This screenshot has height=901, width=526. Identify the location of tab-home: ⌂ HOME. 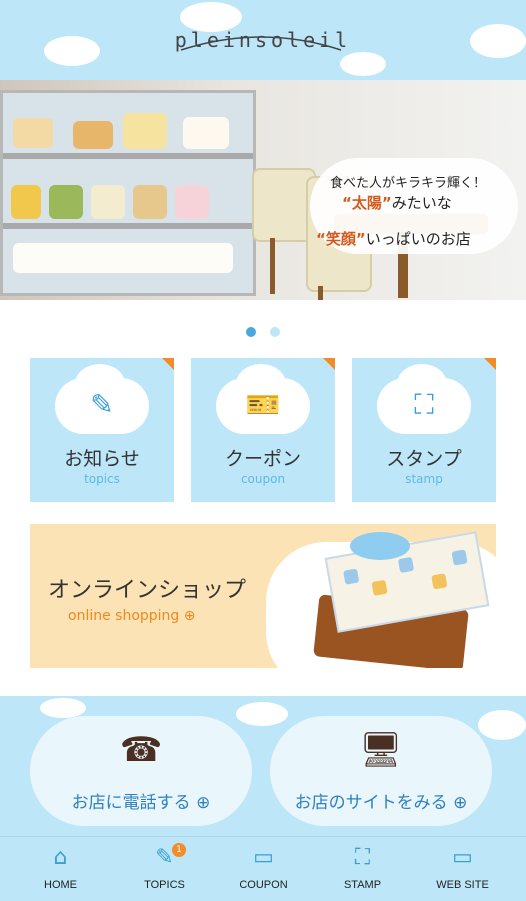
(60, 869).